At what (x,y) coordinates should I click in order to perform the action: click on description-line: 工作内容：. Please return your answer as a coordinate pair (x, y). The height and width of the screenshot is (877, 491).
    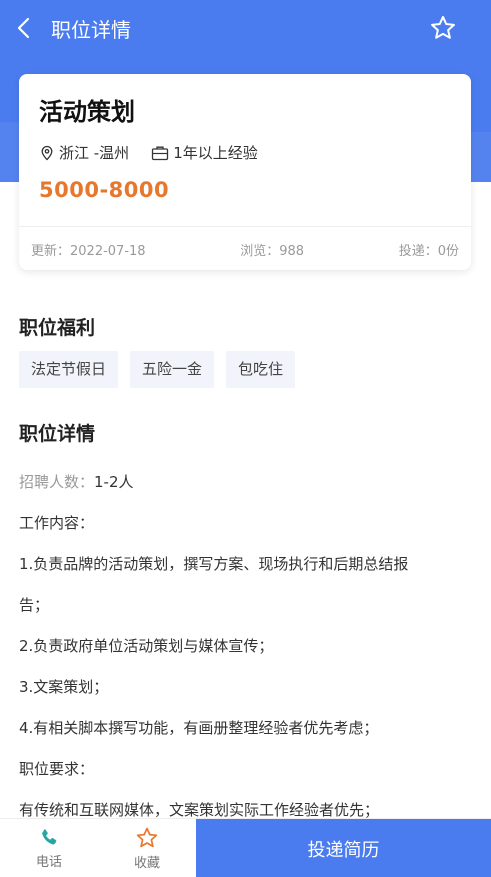
    Looking at the image, I should click on (57, 523).